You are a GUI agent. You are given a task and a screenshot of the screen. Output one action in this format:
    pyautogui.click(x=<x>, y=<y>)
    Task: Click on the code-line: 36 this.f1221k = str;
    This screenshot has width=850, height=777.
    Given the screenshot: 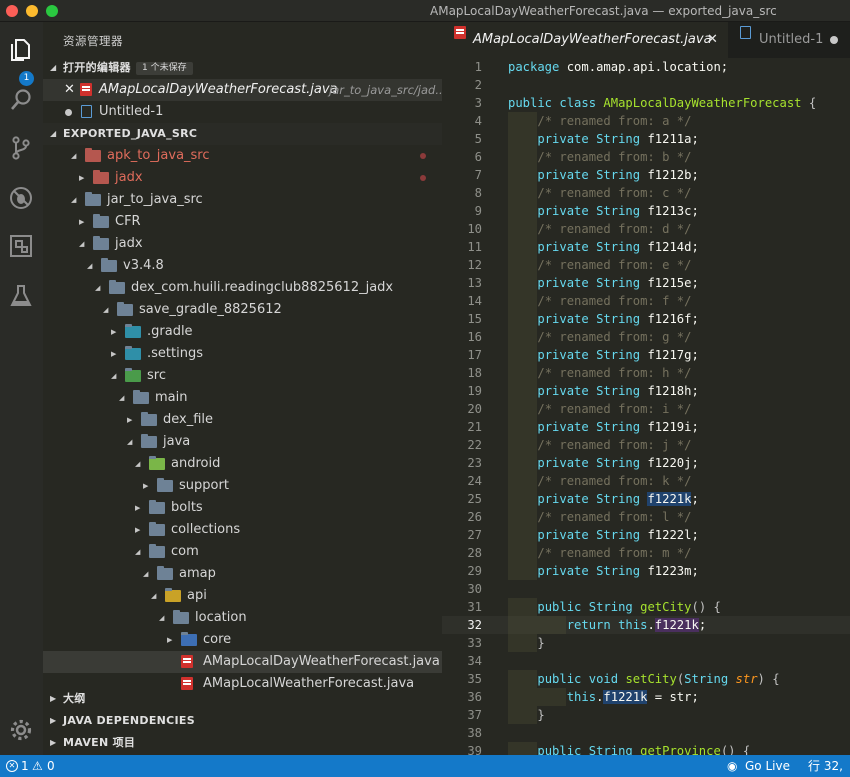 What is the action you would take?
    pyautogui.click(x=646, y=697)
    